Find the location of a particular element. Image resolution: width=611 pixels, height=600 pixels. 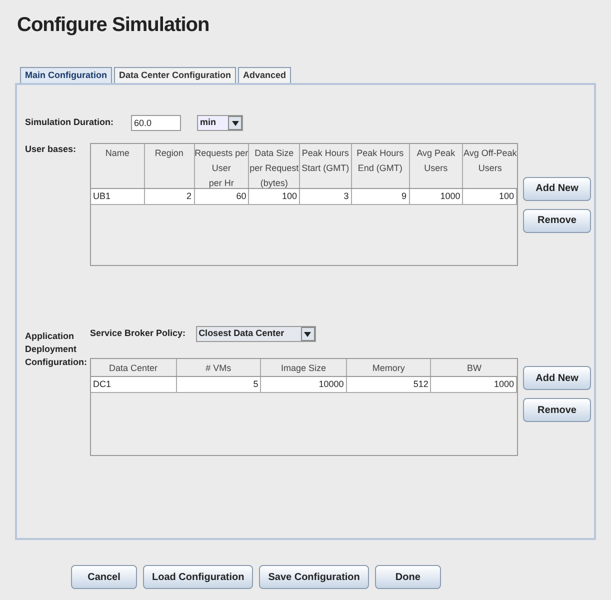

column-header: Data Center is located at coordinates (134, 367).